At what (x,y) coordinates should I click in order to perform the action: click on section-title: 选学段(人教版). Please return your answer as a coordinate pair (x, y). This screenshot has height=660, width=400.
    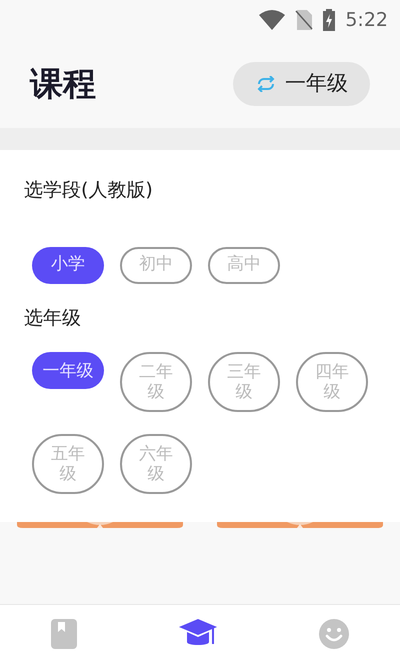
    Looking at the image, I should click on (89, 190).